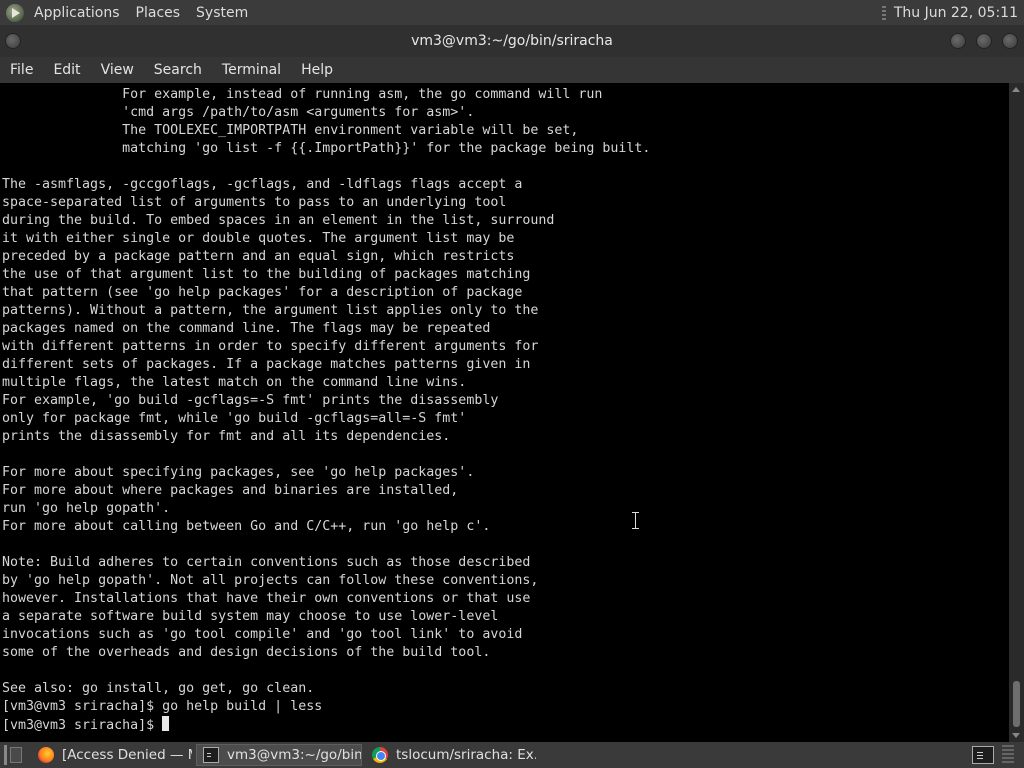 Image resolution: width=1024 pixels, height=768 pixels. Describe the element at coordinates (66, 70) in the screenshot. I see `menu-edit: Edit` at that location.